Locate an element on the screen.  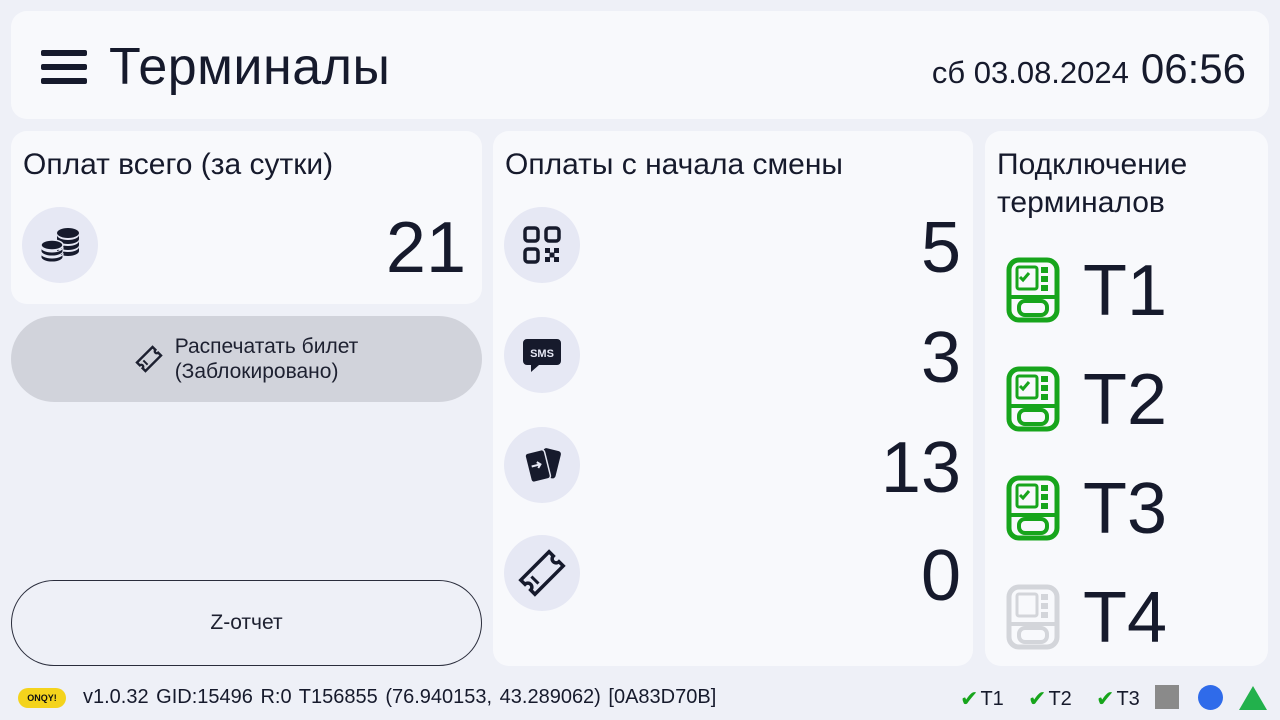
terminal-row: T2 is located at coordinates (1126, 402).